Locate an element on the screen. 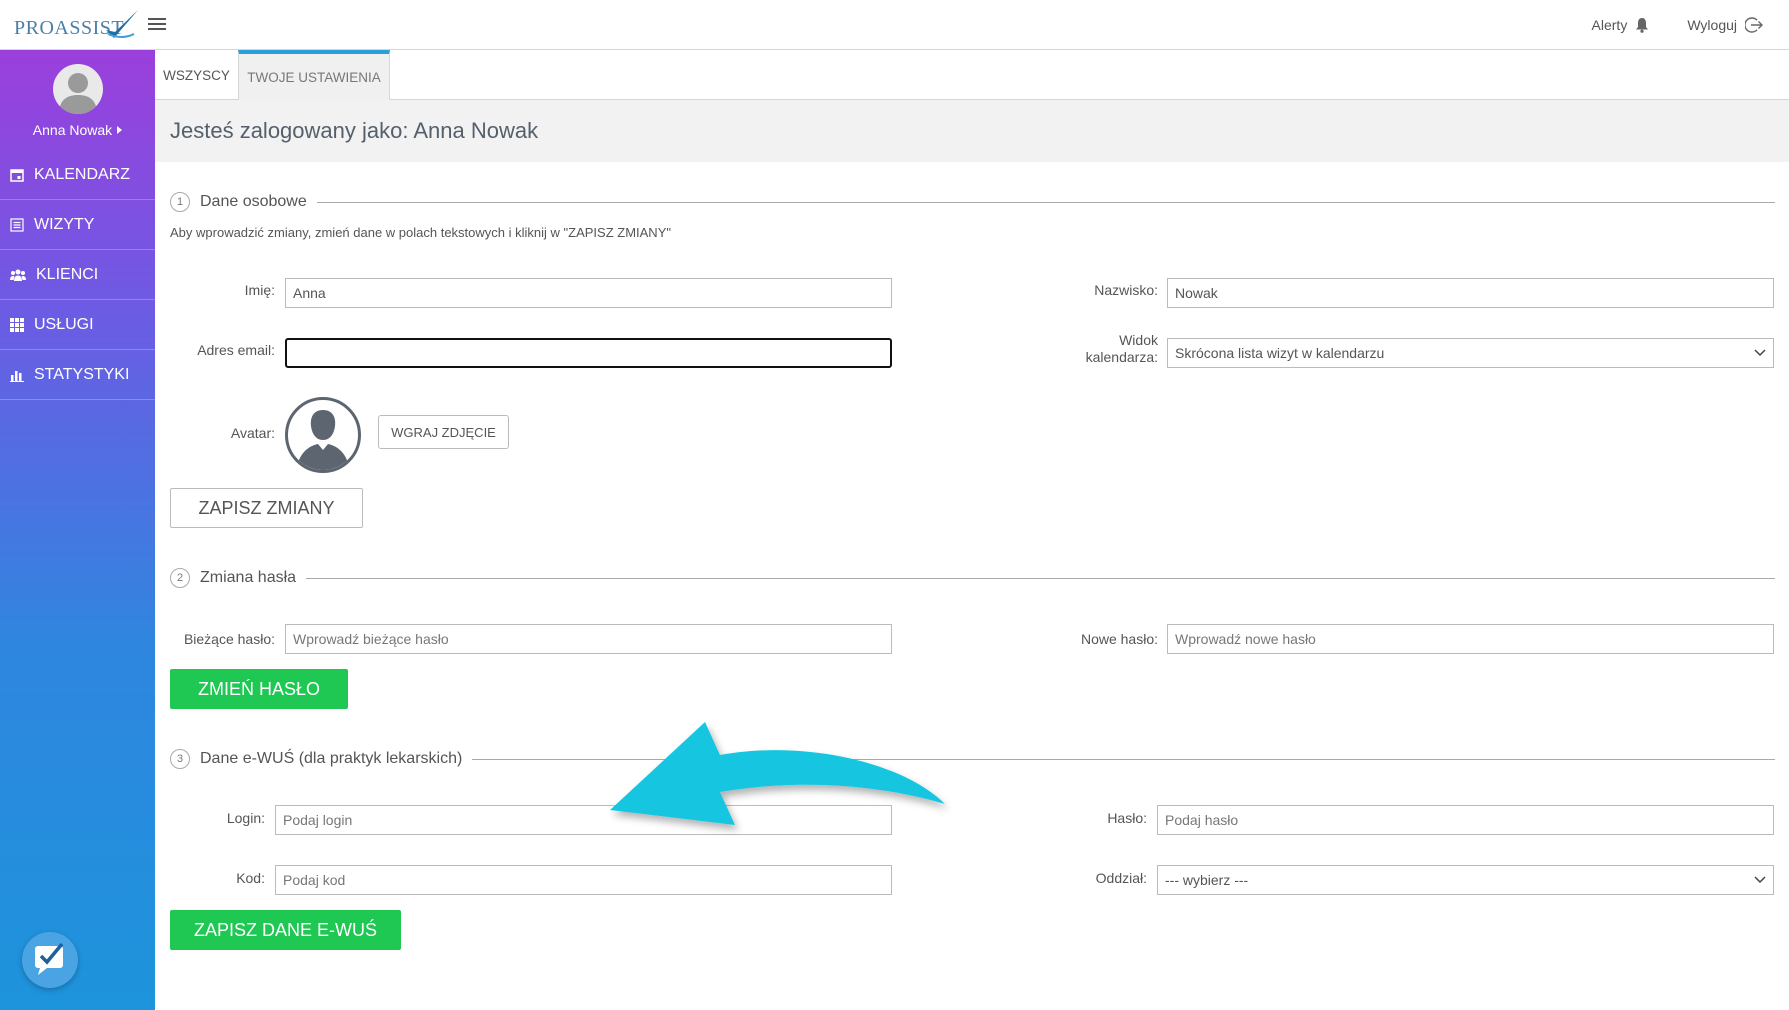 This screenshot has height=1010, width=1789. code-label: Kod: is located at coordinates (250, 878).